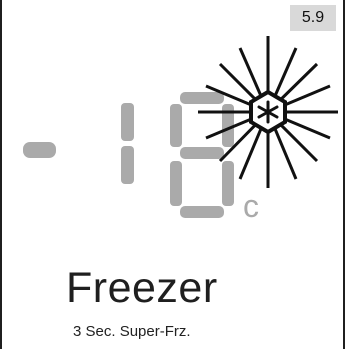  Describe the element at coordinates (127, 143) in the screenshot. I see `digit-one` at that location.